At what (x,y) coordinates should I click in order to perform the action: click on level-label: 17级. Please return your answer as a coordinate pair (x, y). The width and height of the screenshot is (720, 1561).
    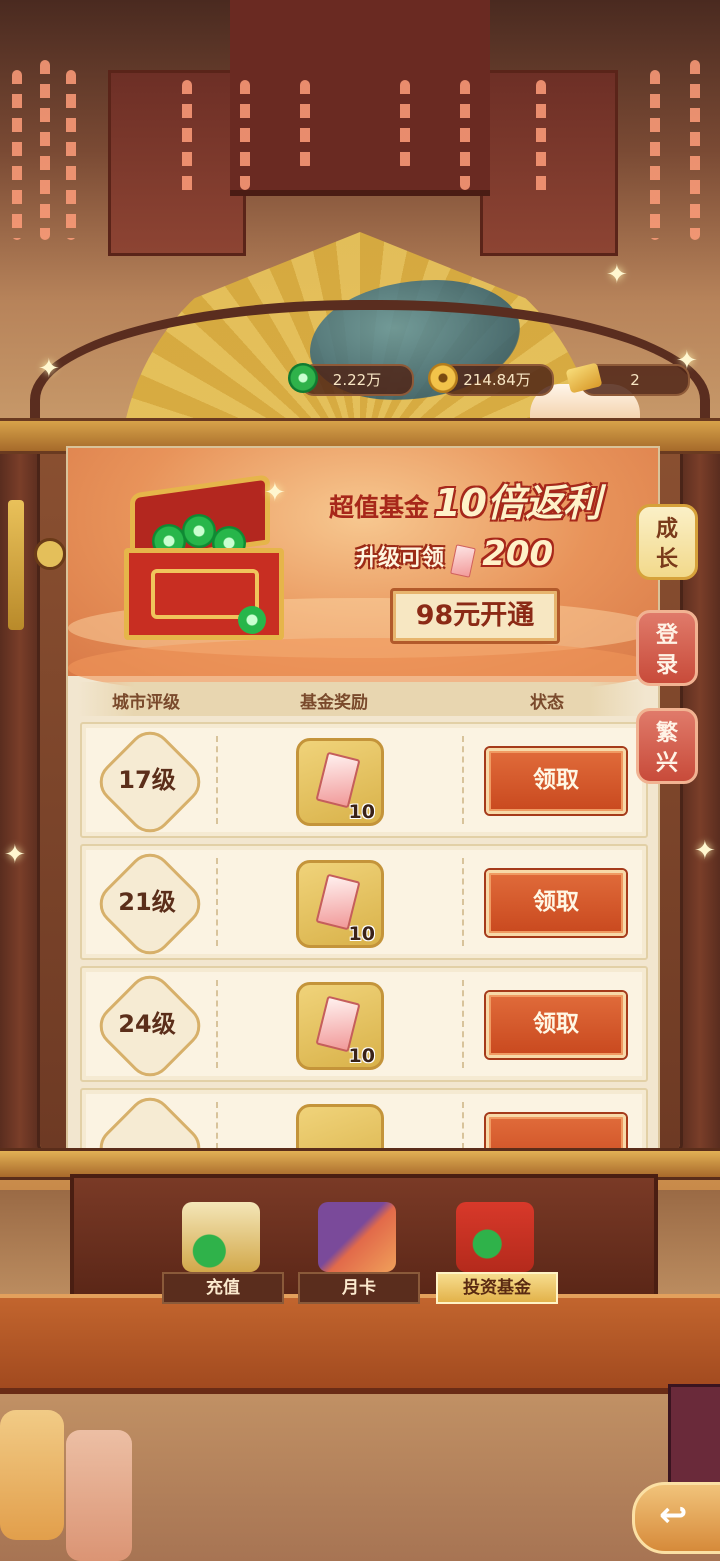
    Looking at the image, I should click on (147, 780).